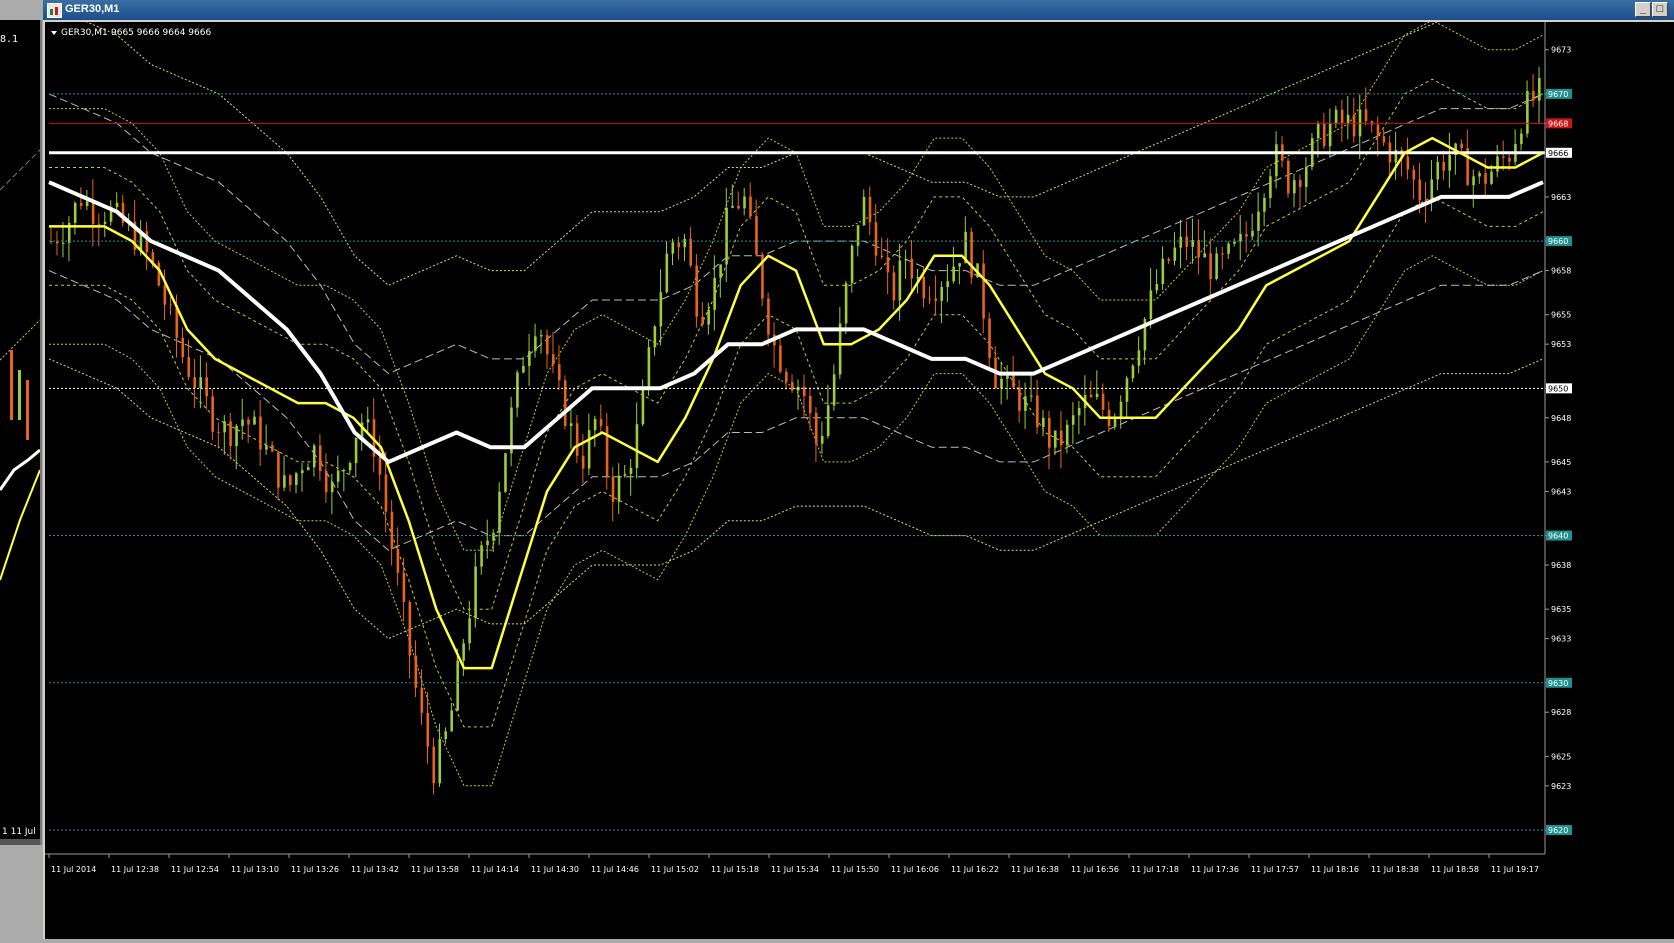 This screenshot has height=943, width=1674. I want to click on minimize-button: _, so click(1643, 9).